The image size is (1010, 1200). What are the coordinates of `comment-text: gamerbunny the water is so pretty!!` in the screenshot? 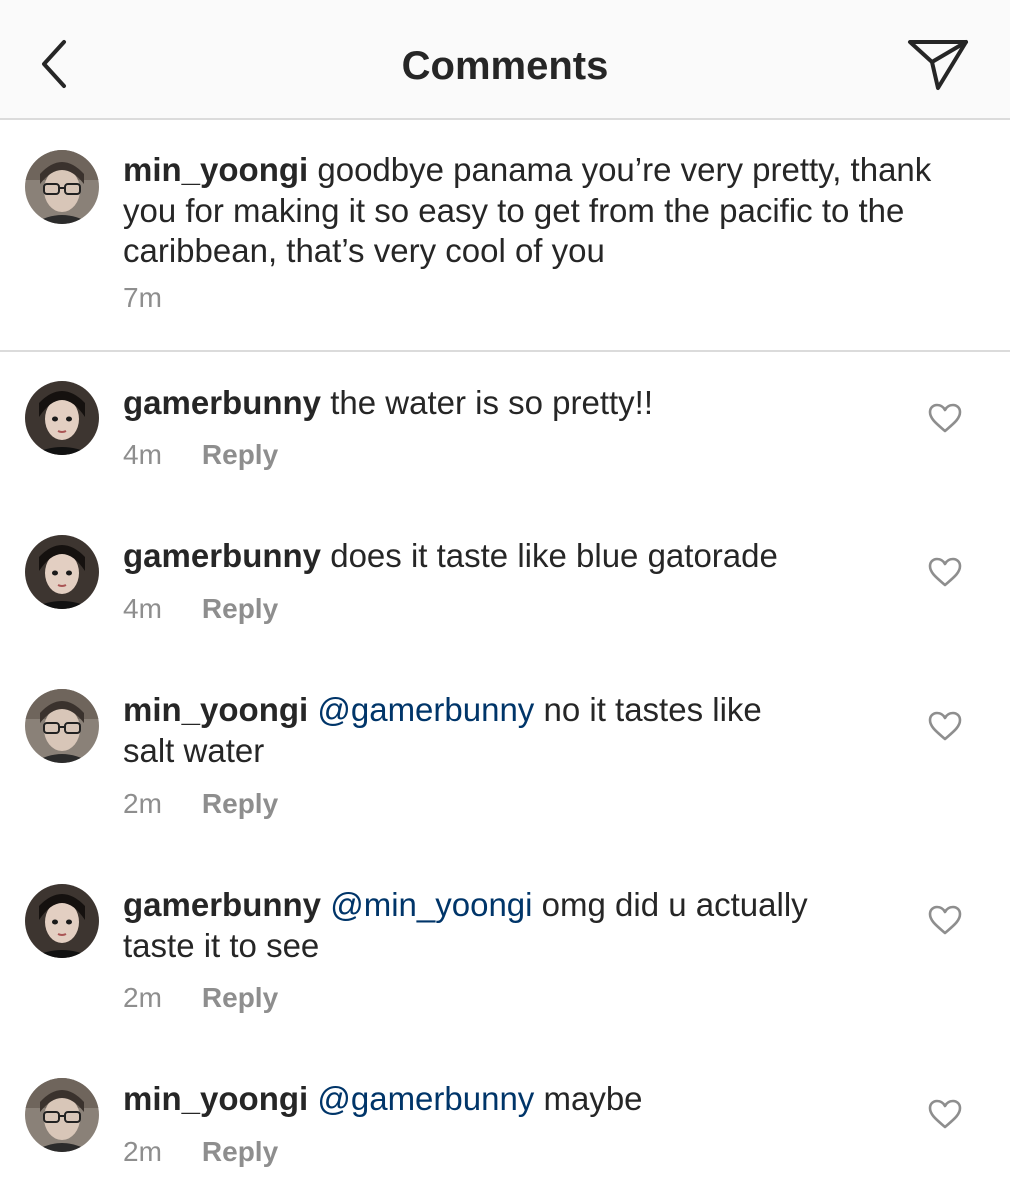 It's located at (483, 403).